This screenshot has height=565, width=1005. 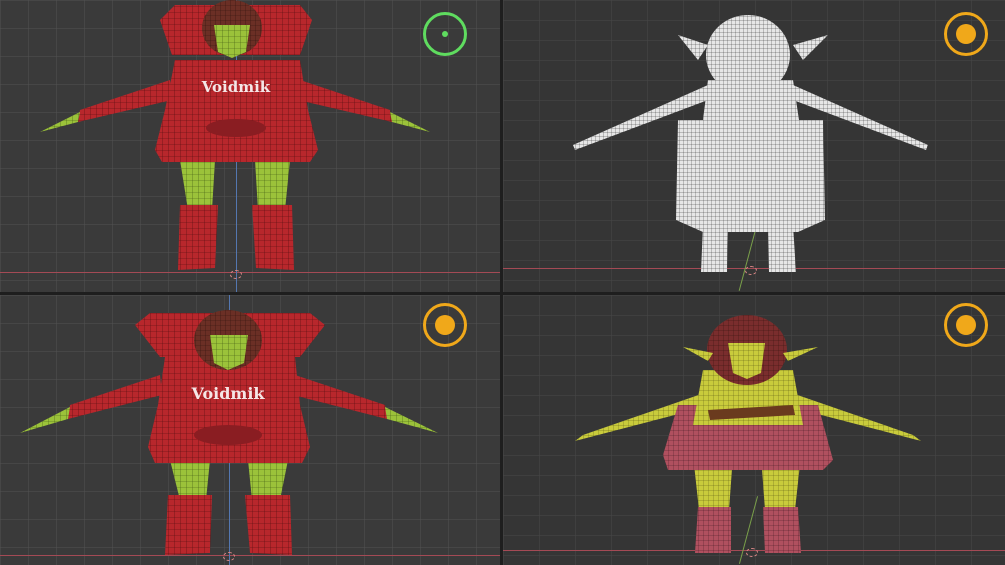 I want to click on viewport-divider-horizontal, so click(x=502, y=293).